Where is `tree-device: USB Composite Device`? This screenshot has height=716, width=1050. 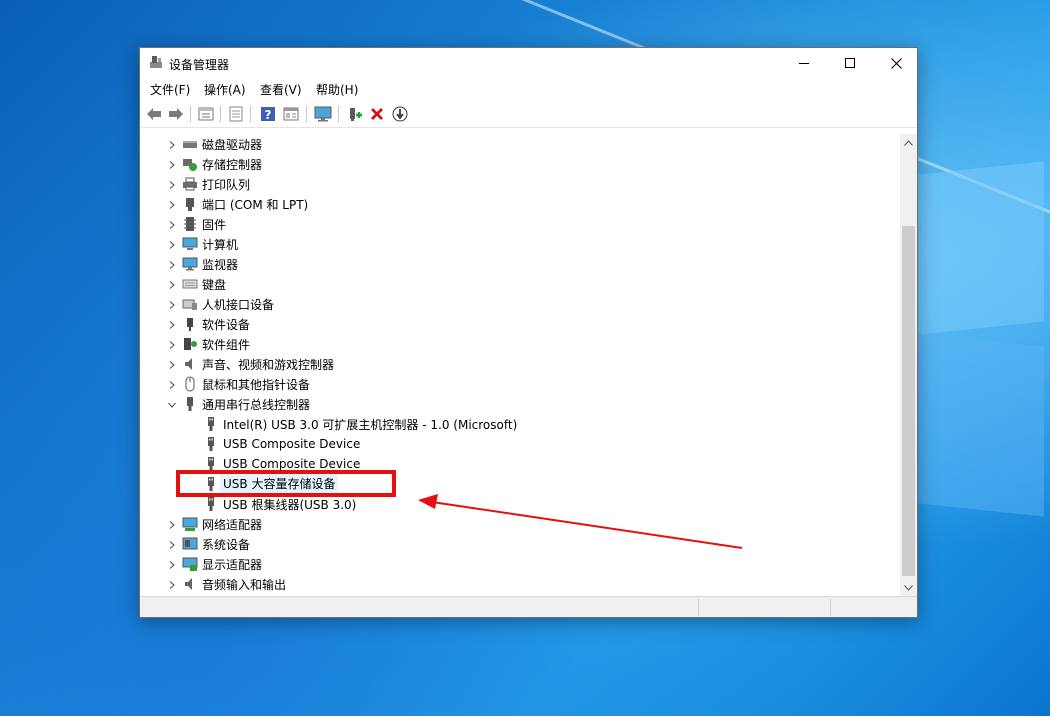
tree-device: USB Composite Device is located at coordinates (281, 444).